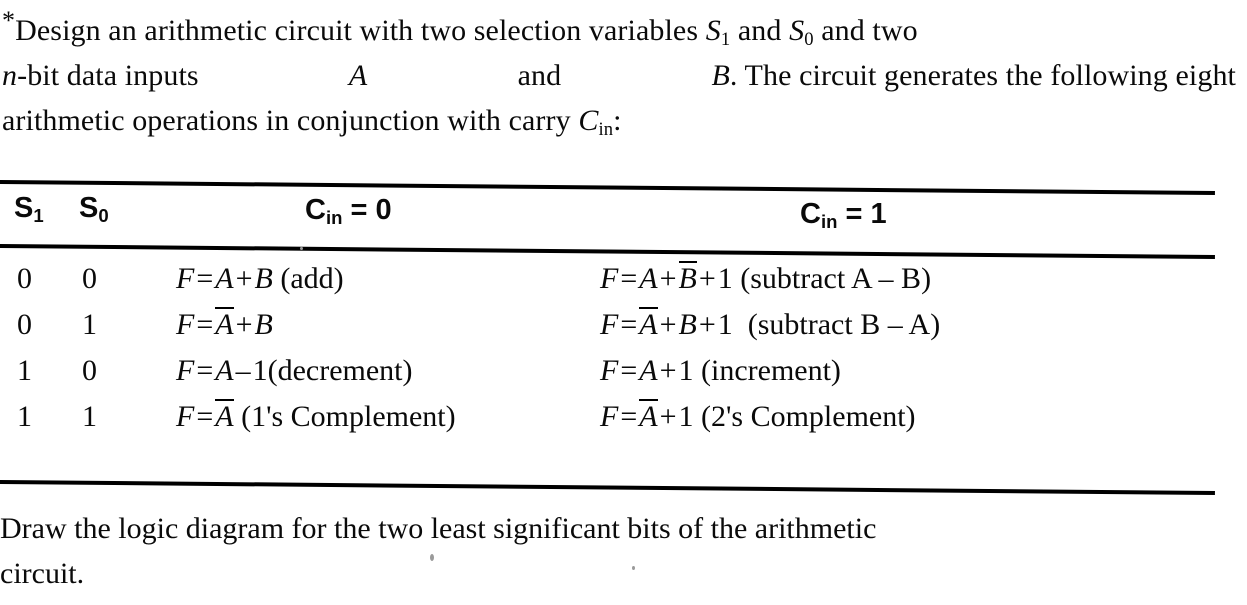 The image size is (1247, 605). Describe the element at coordinates (759, 30) in the screenshot. I see `intro-line-1-and: and` at that location.